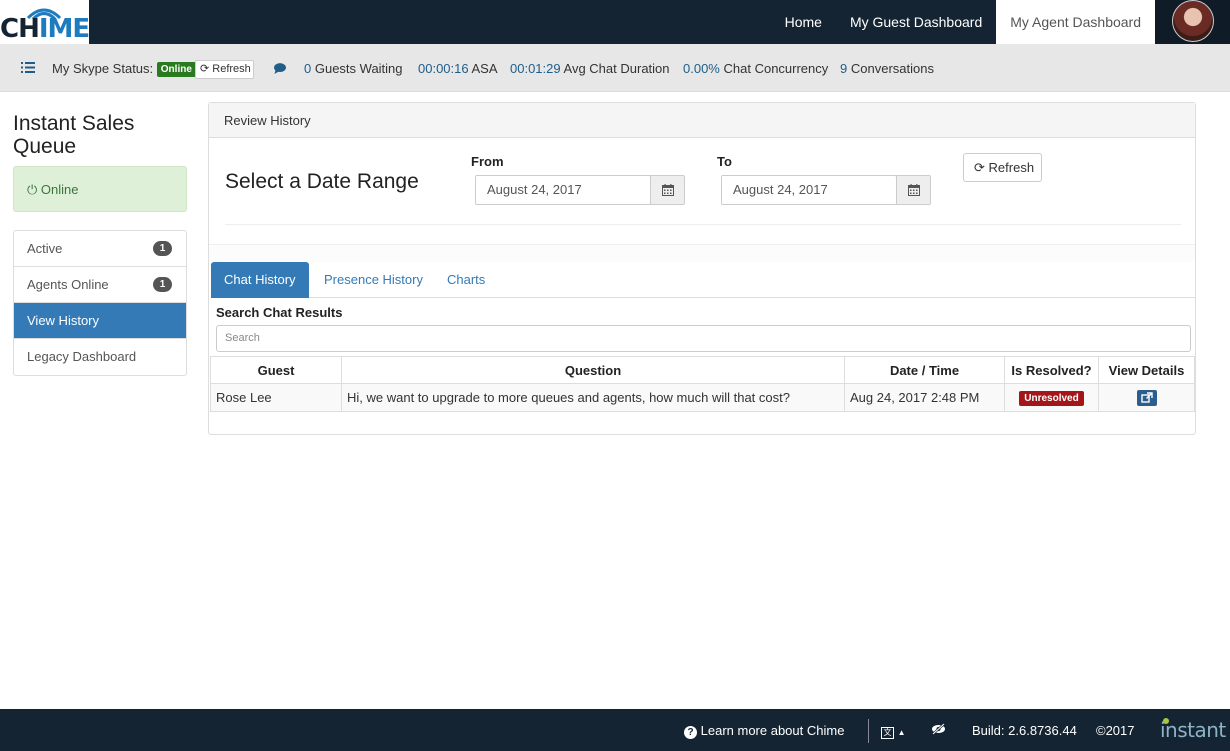  I want to click on chime-logo: CHIME, so click(45, 22).